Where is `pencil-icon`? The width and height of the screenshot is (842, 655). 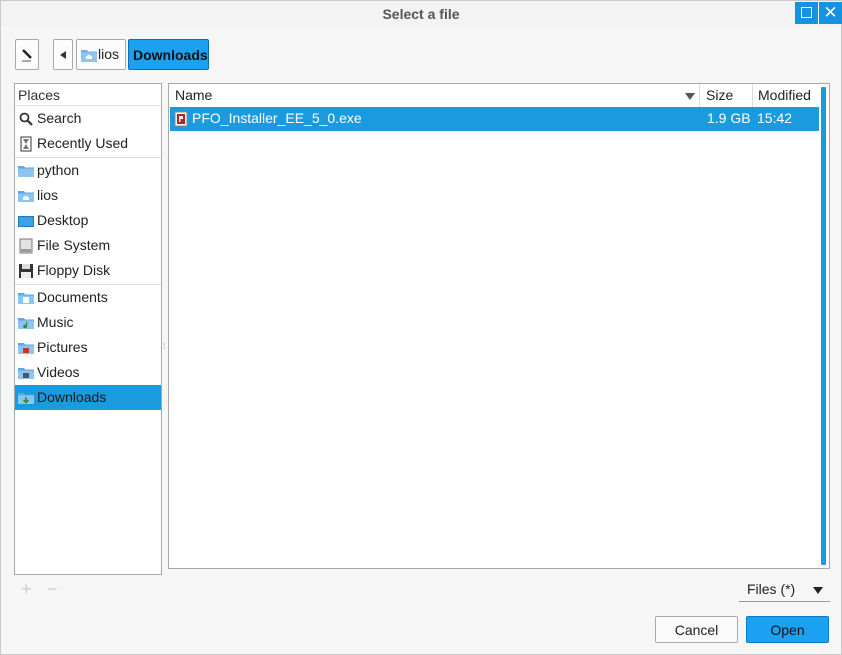 pencil-icon is located at coordinates (27, 55).